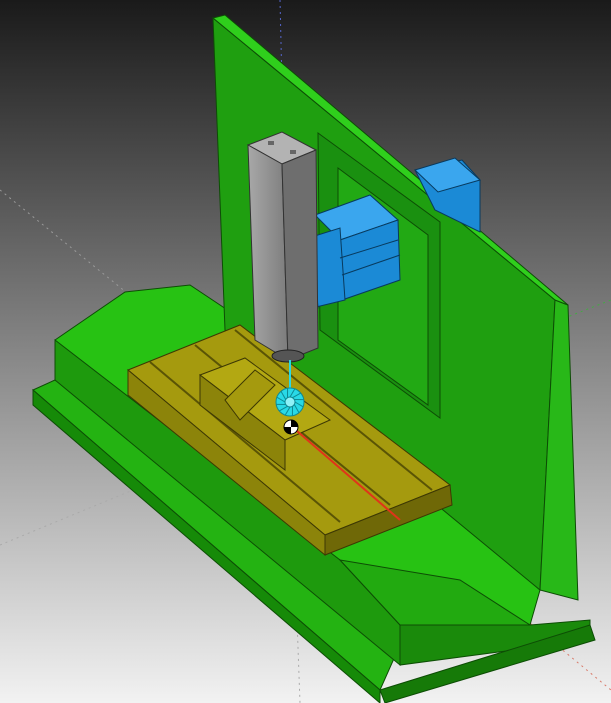 The image size is (611, 703). Describe the element at coordinates (291, 427) in the screenshot. I see `origin-marker-icon` at that location.